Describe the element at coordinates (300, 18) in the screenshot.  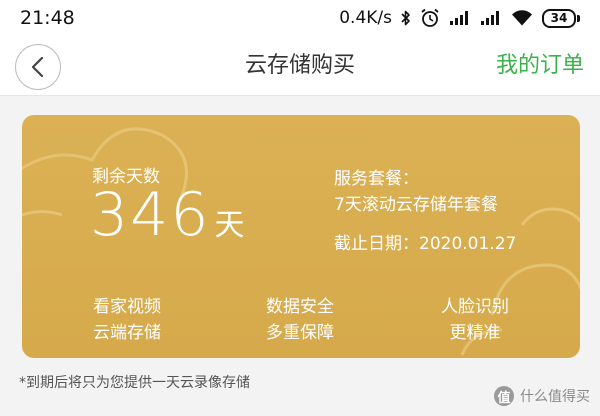
I see `status-bar: 21:48 0.4K/s 34` at that location.